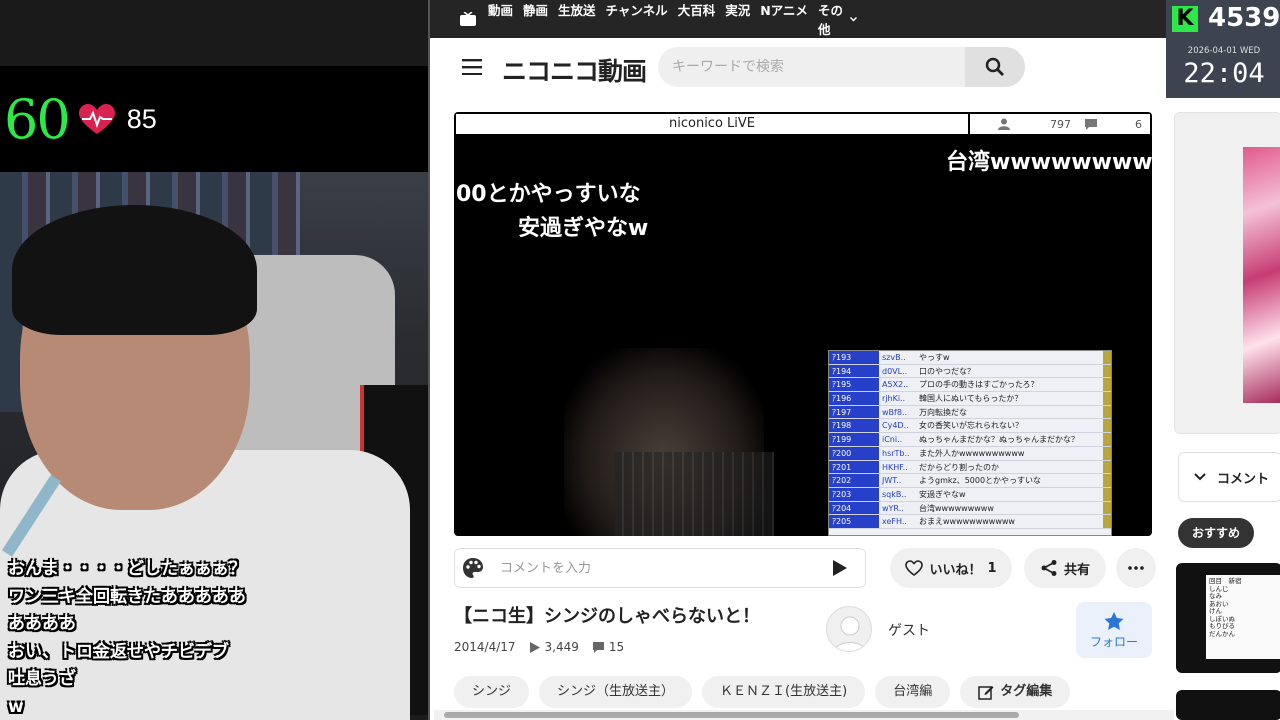  I want to click on guest-avatar, so click(849, 629).